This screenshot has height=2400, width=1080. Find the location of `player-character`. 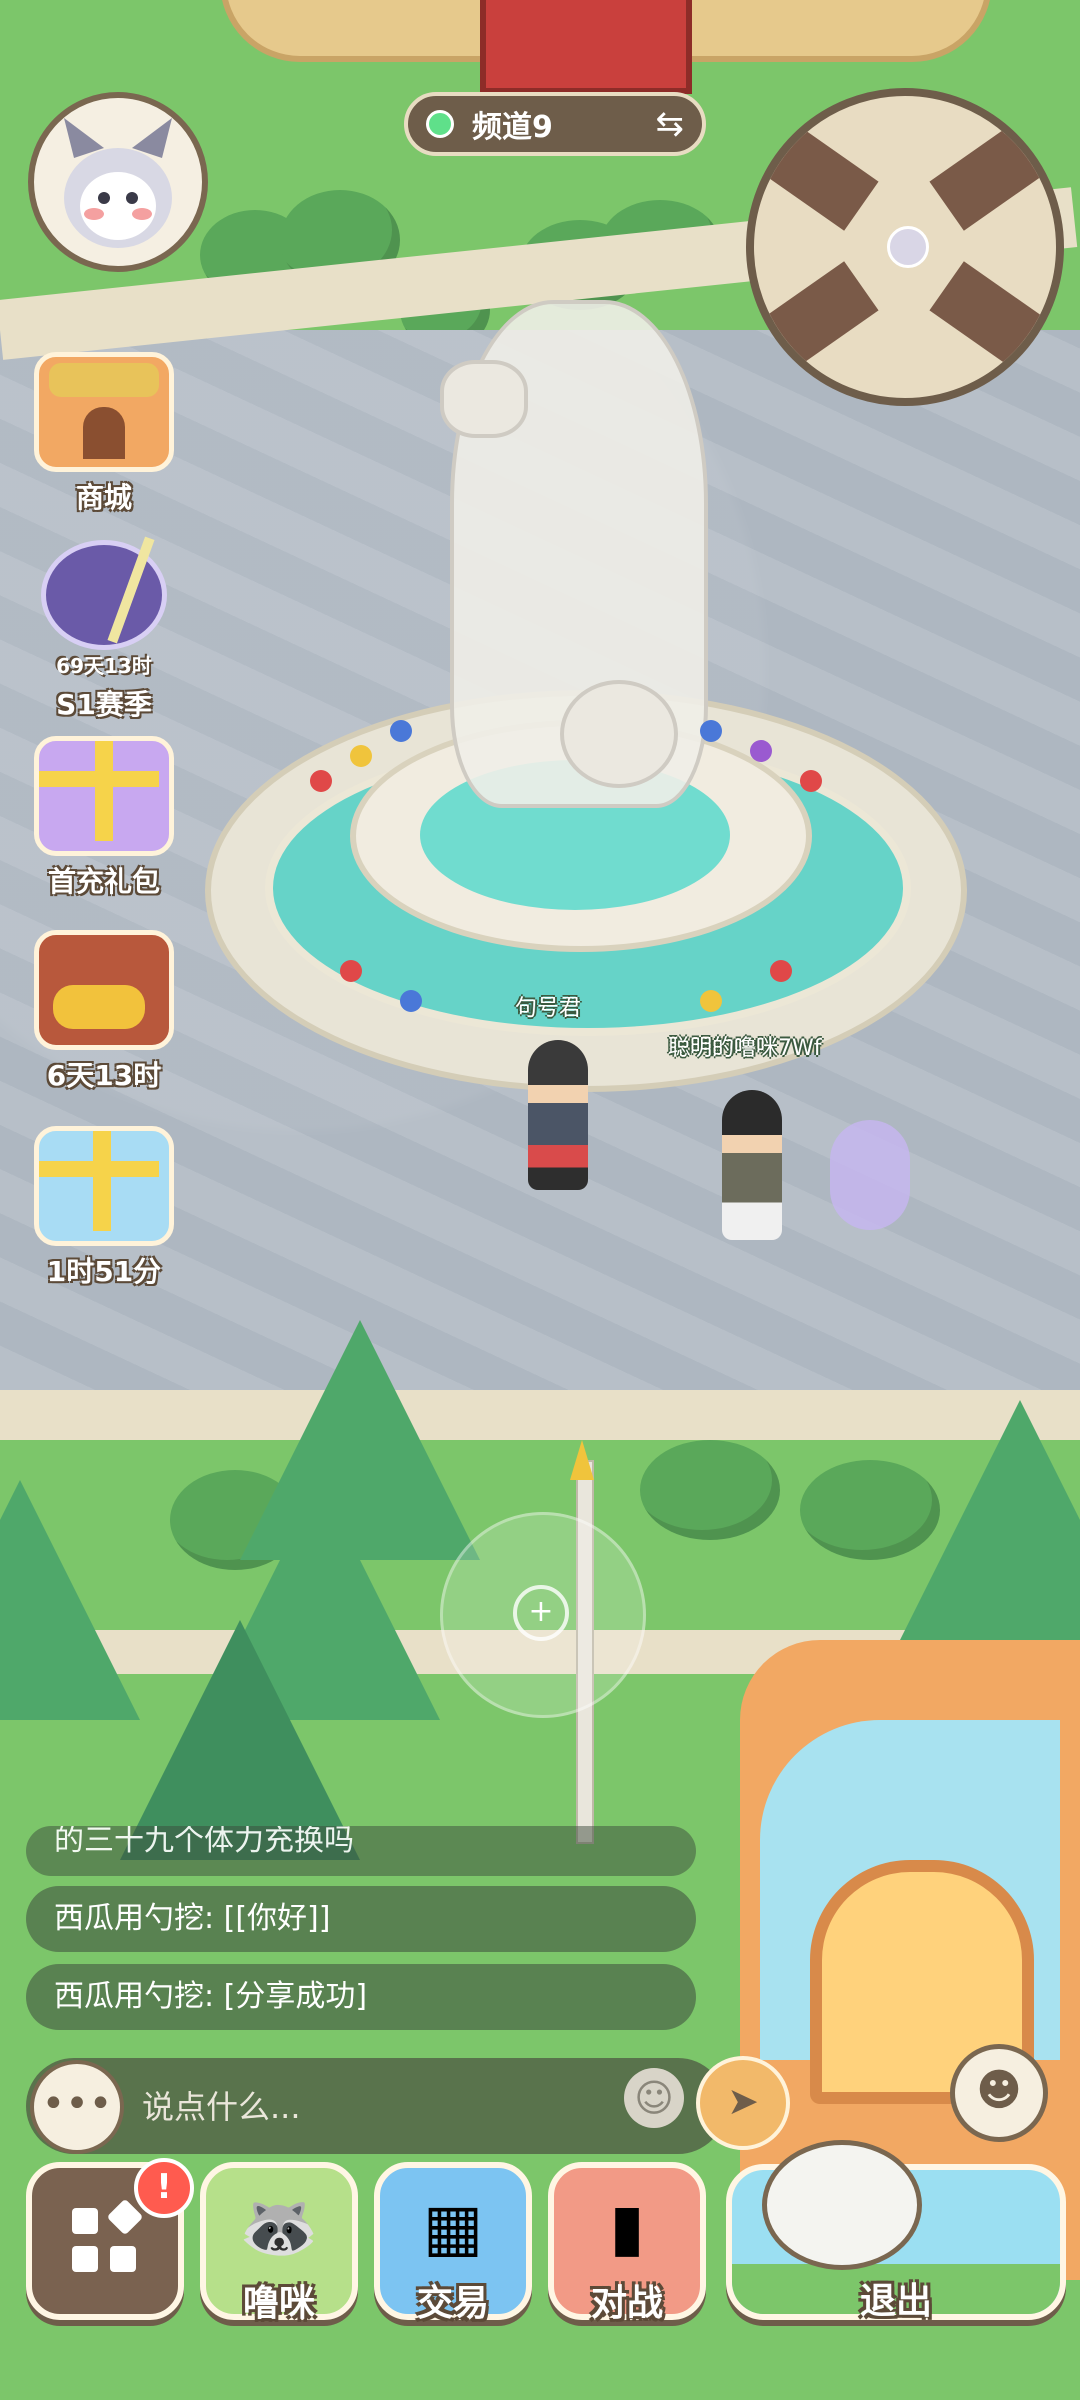

player-character is located at coordinates (558, 1115).